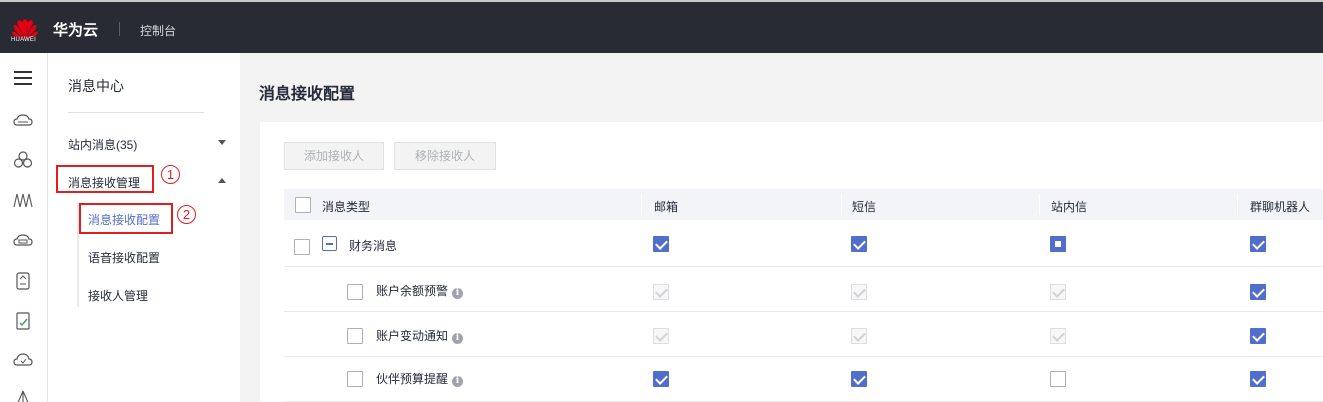  I want to click on sidebar-title: 消息中心, so click(96, 86).